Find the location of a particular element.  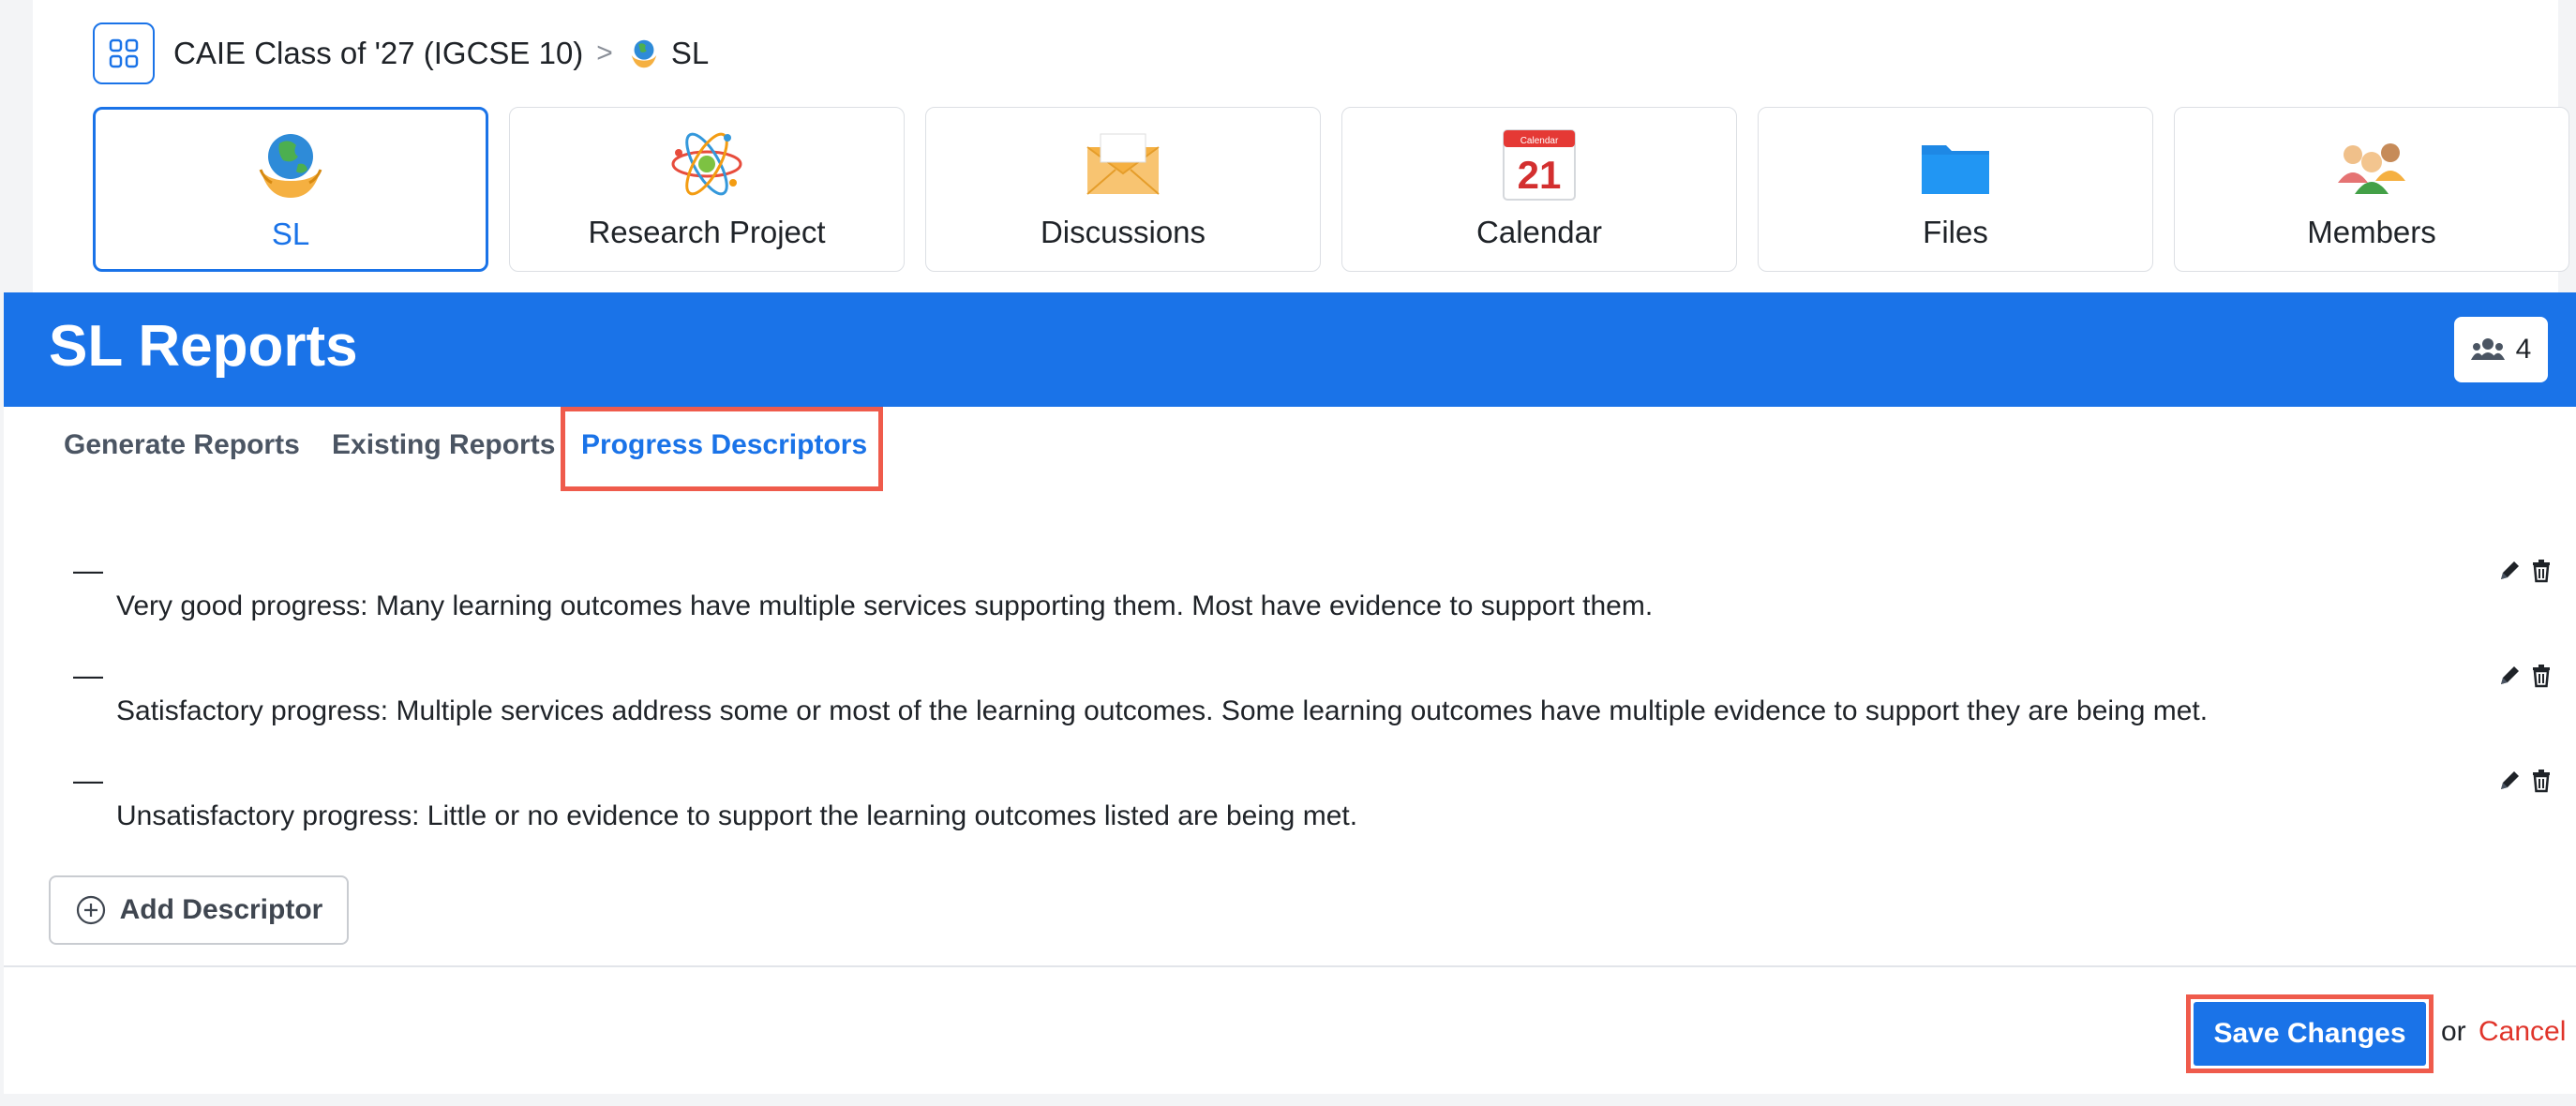

envelope-icon is located at coordinates (1123, 164).